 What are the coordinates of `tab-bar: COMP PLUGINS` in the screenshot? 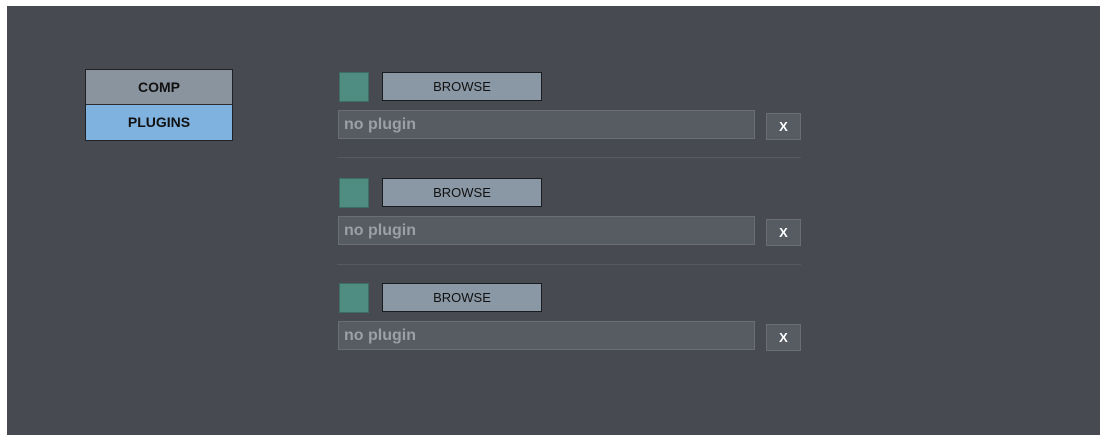 It's located at (159, 105).